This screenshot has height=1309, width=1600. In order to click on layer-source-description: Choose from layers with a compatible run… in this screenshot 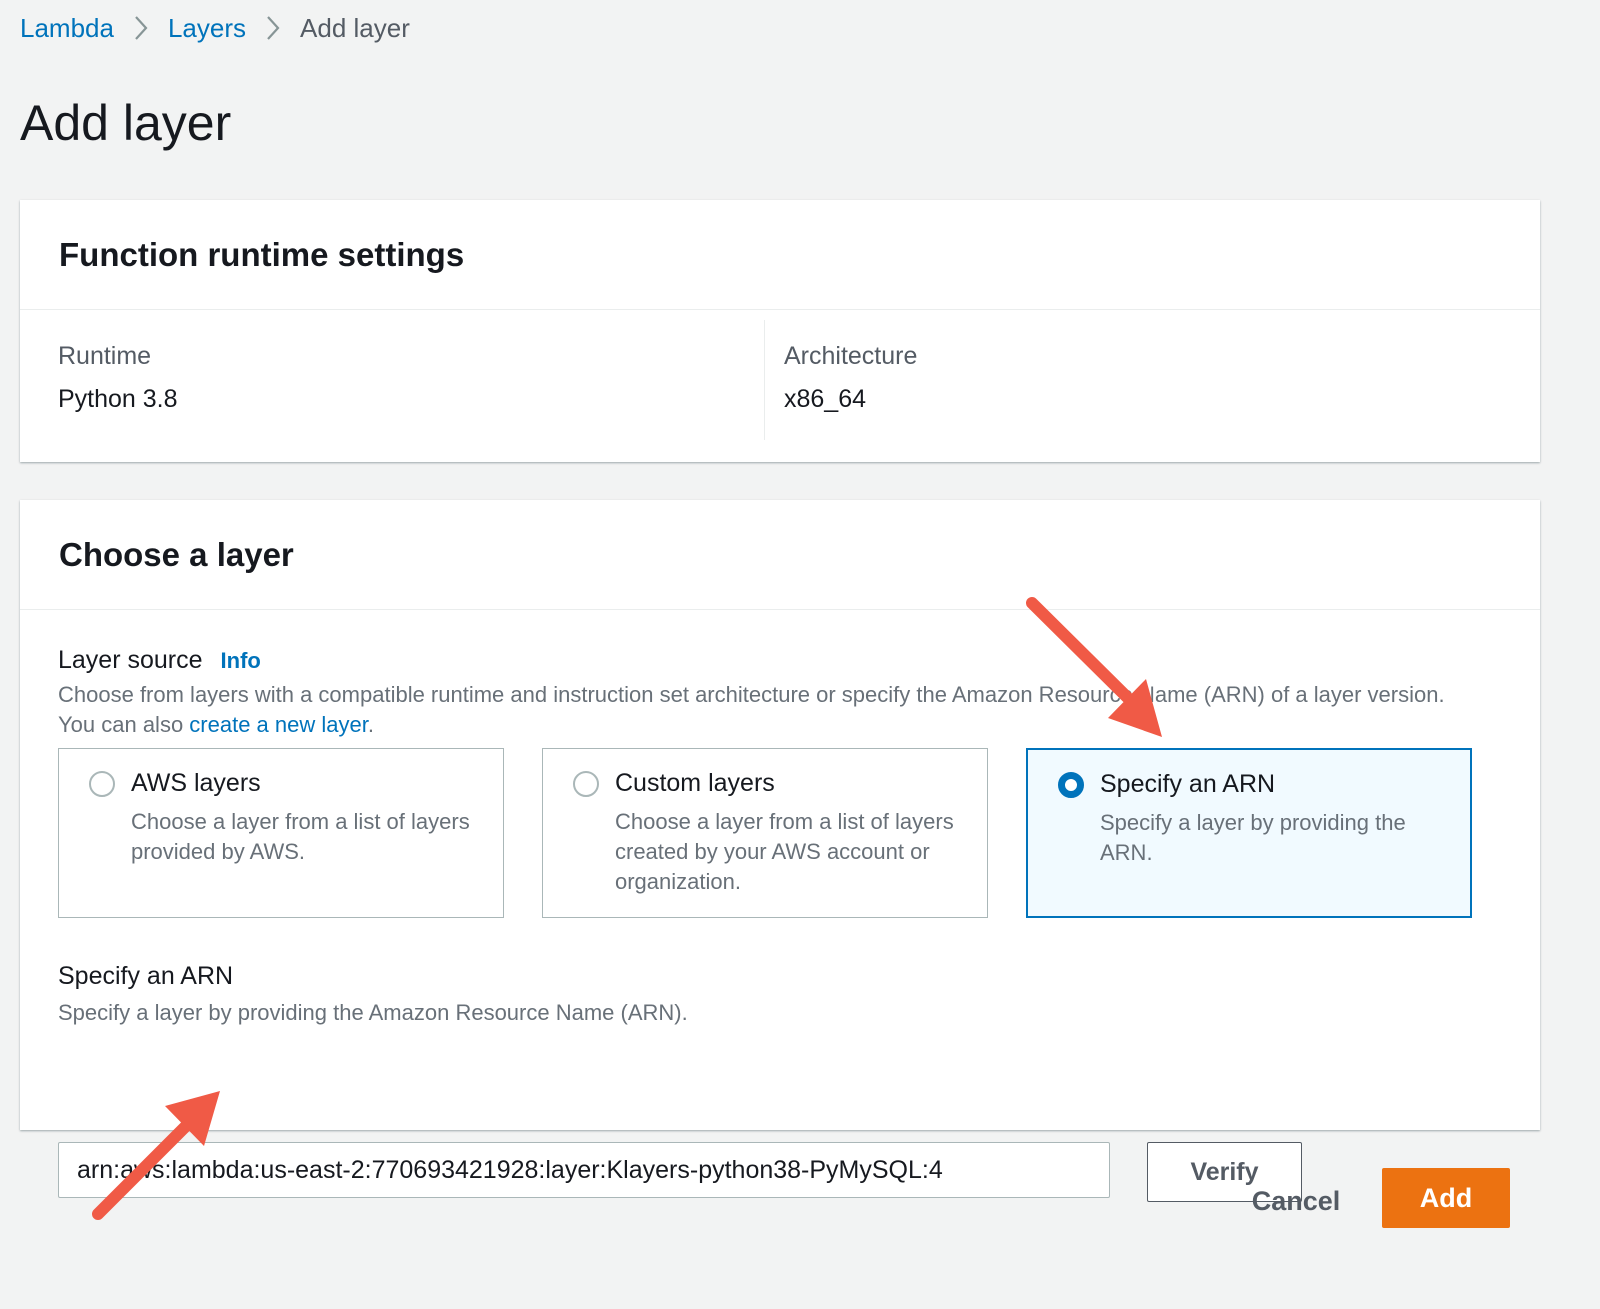, I will do `click(758, 710)`.